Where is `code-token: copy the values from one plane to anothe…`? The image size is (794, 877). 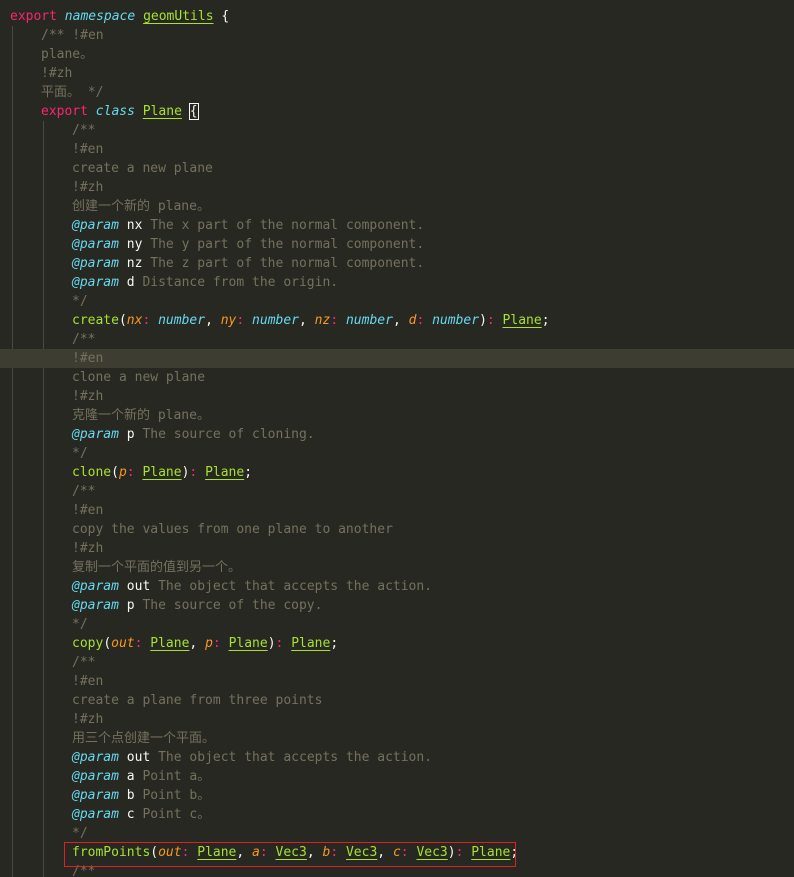
code-token: copy the values from one plane to anothe… is located at coordinates (232, 529).